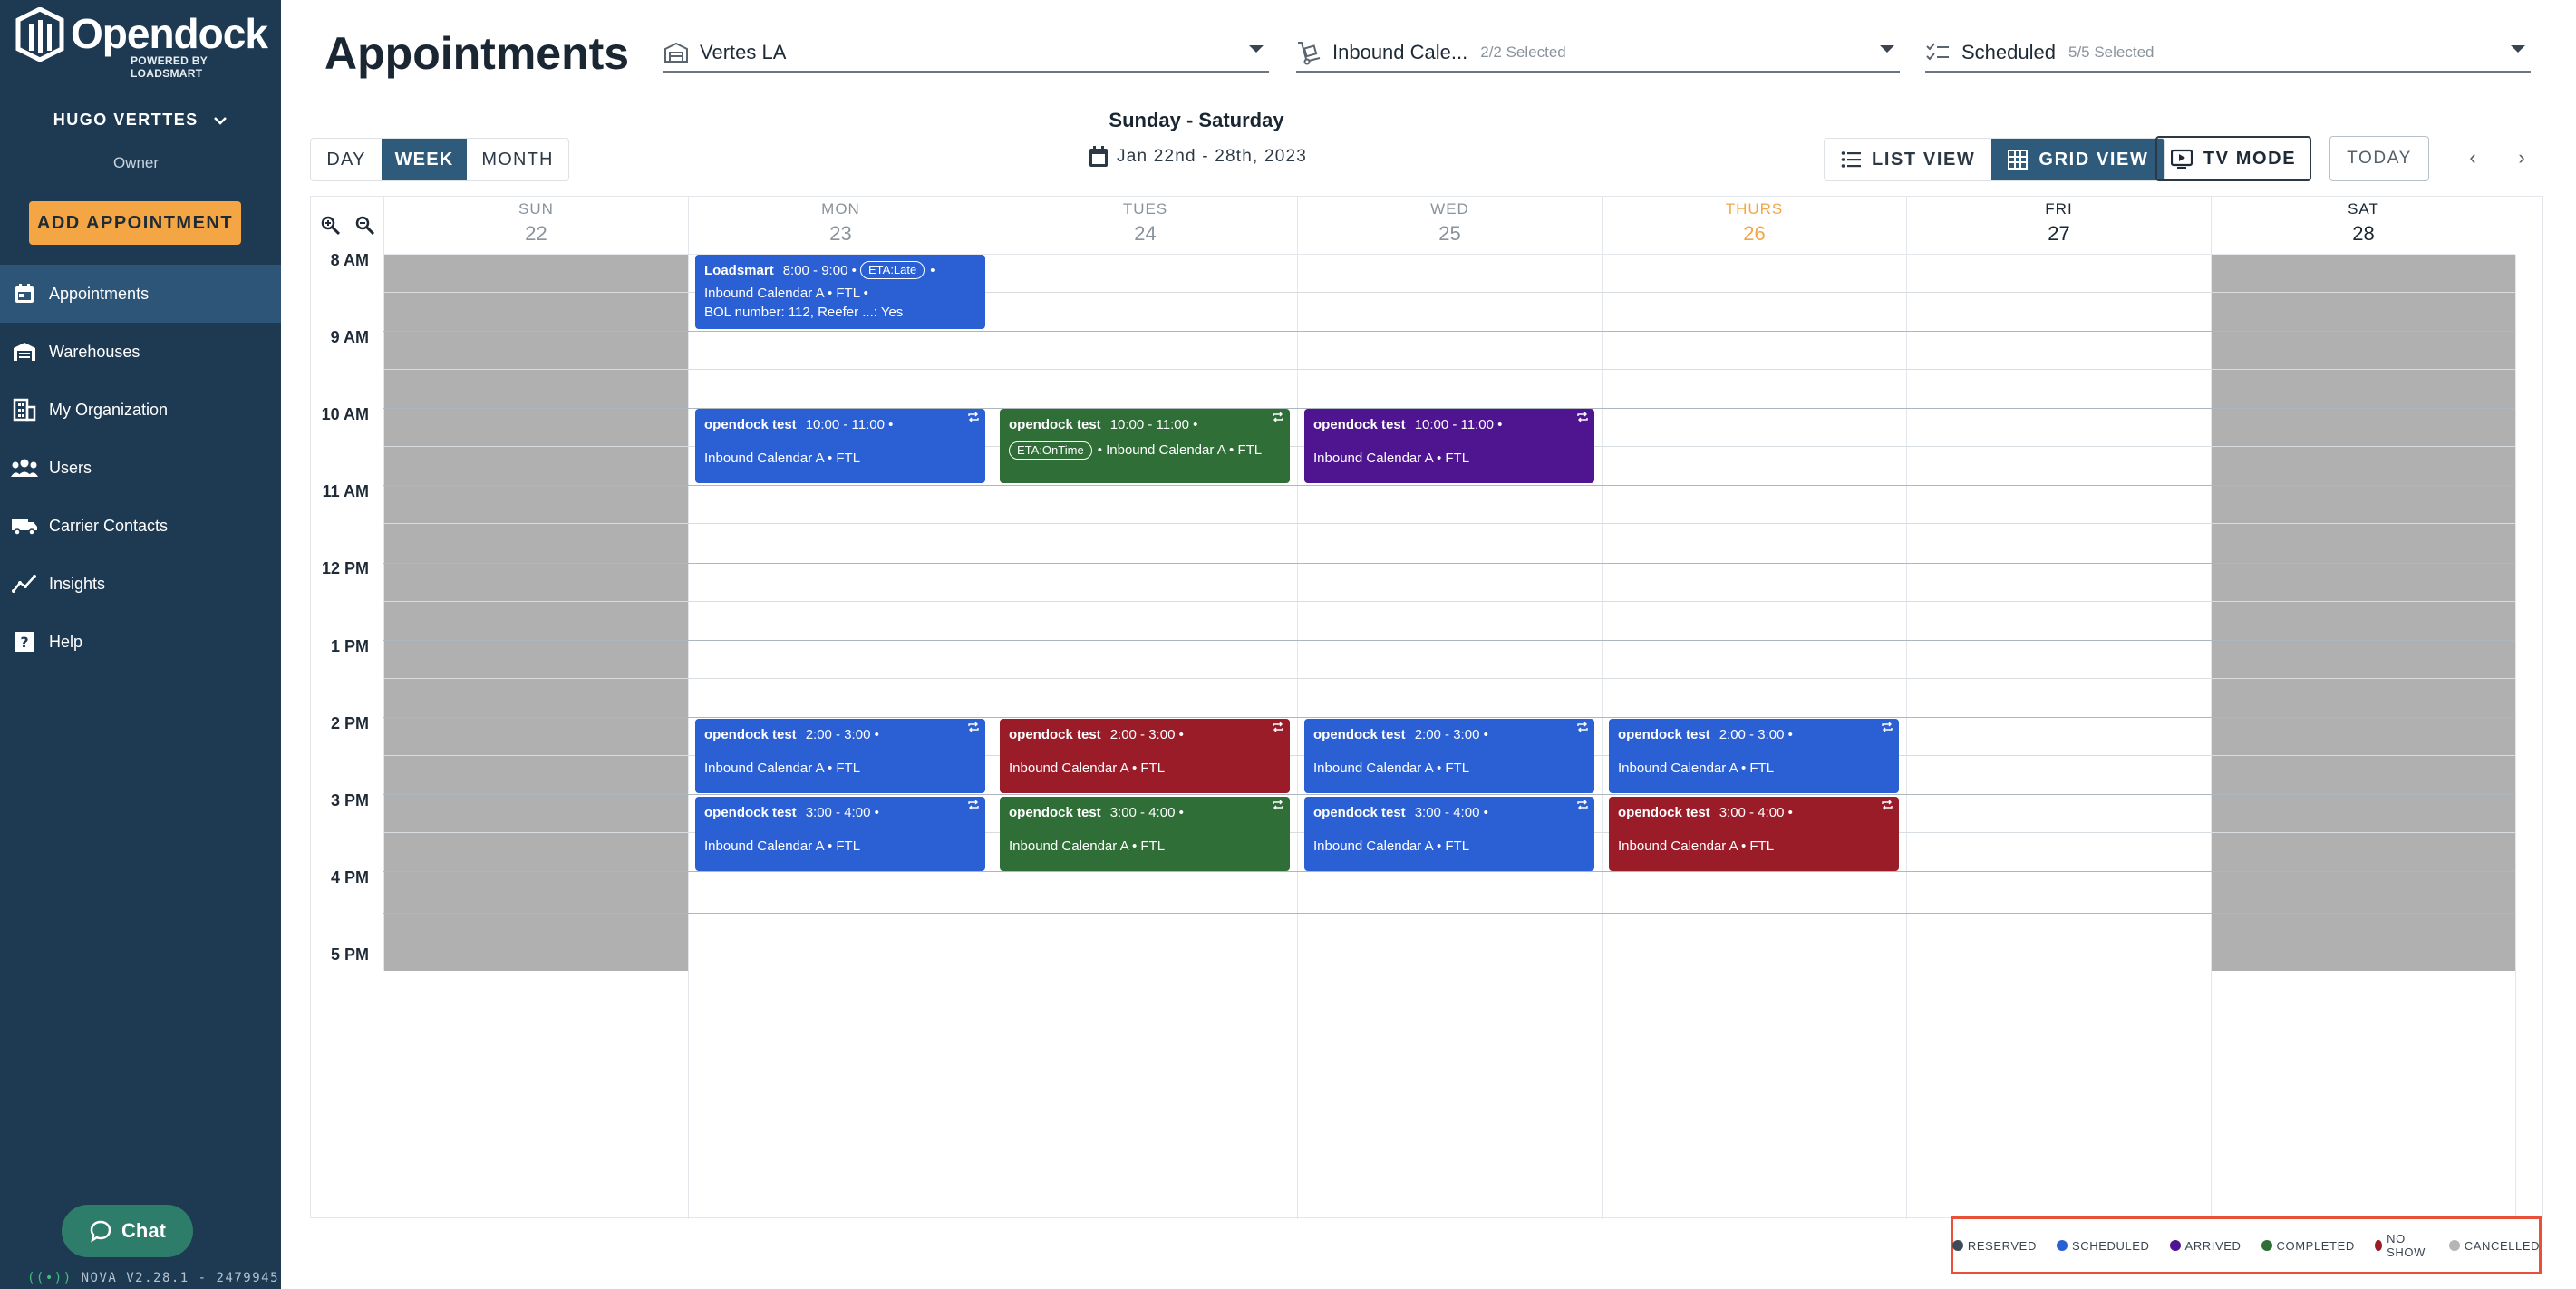 The width and height of the screenshot is (2576, 1289). What do you see at coordinates (365, 226) in the screenshot?
I see `zoom-out-icon` at bounding box center [365, 226].